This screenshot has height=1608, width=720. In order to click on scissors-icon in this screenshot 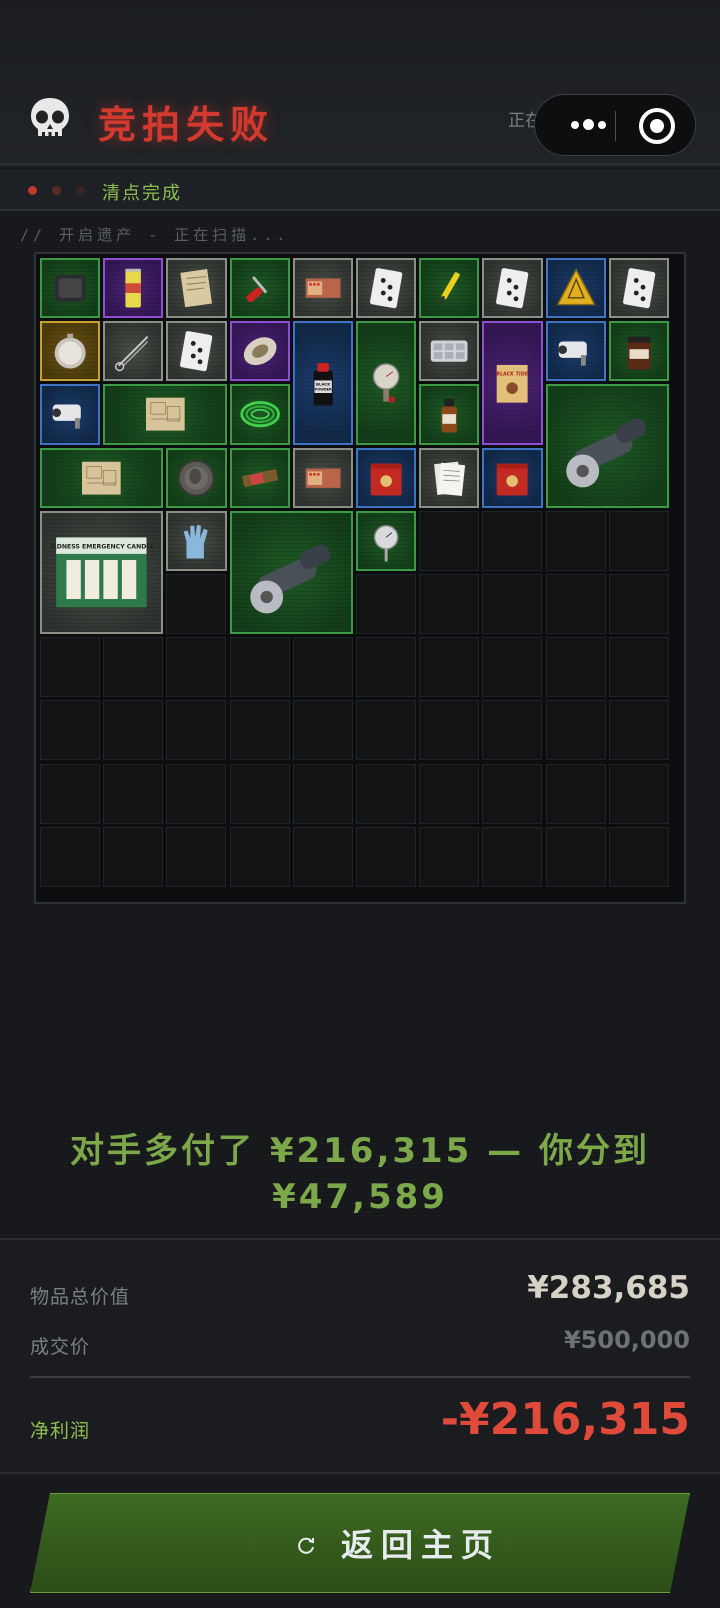, I will do `click(132, 354)`.